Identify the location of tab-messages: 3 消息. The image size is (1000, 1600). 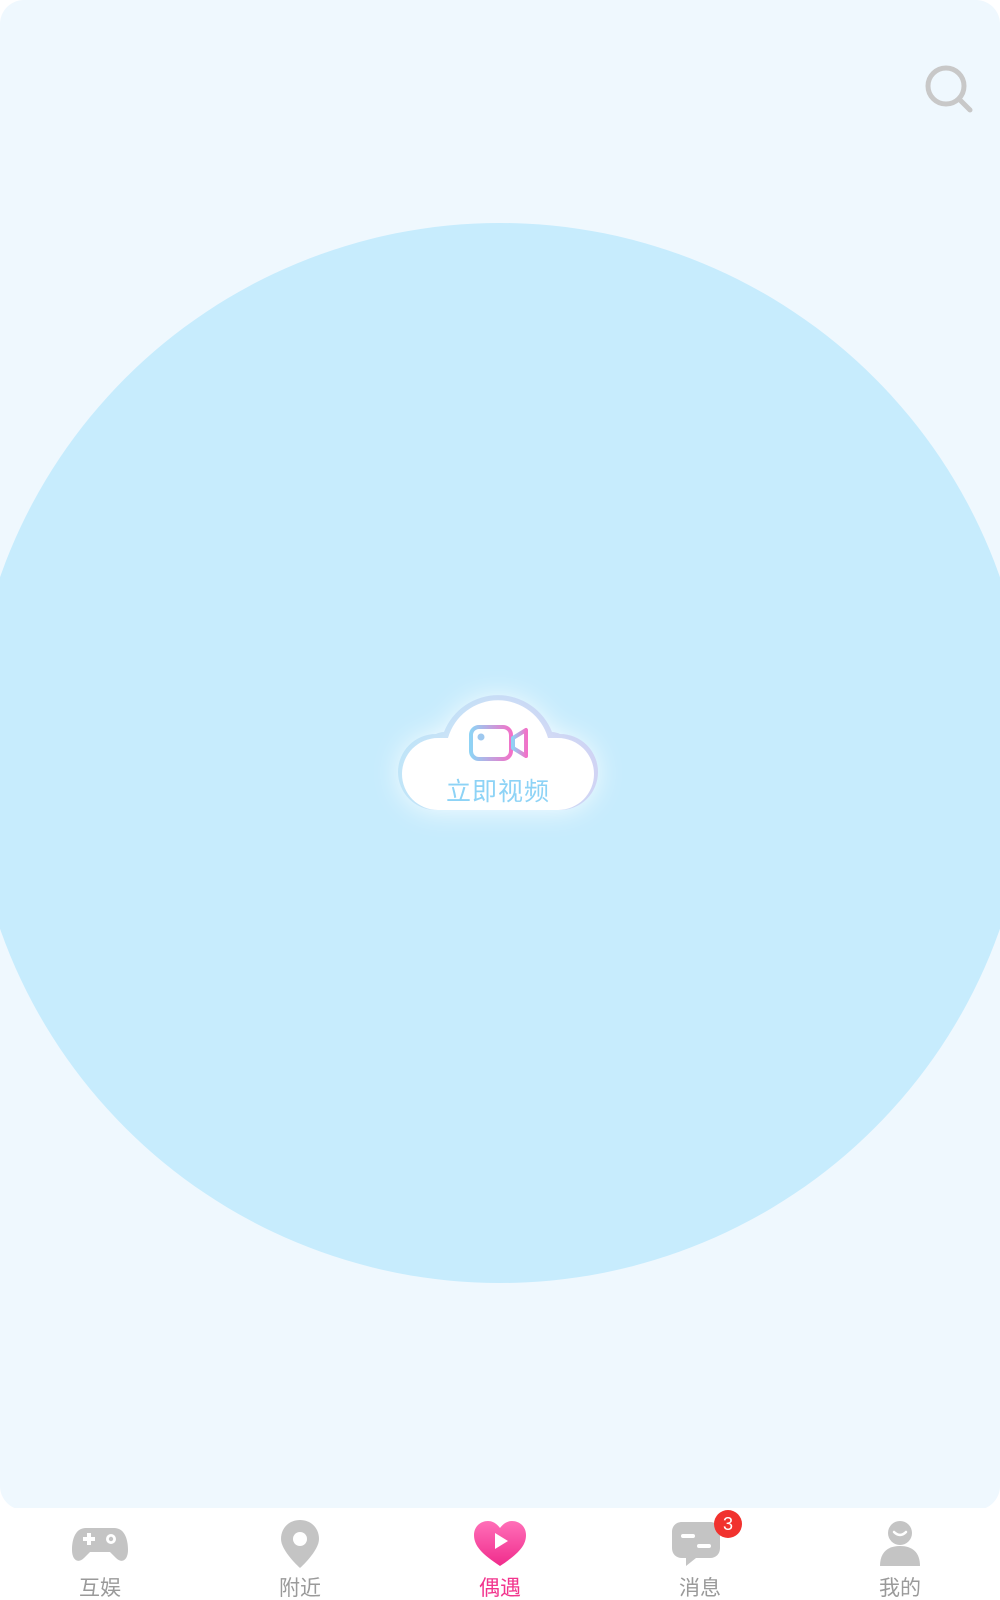
(700, 1554).